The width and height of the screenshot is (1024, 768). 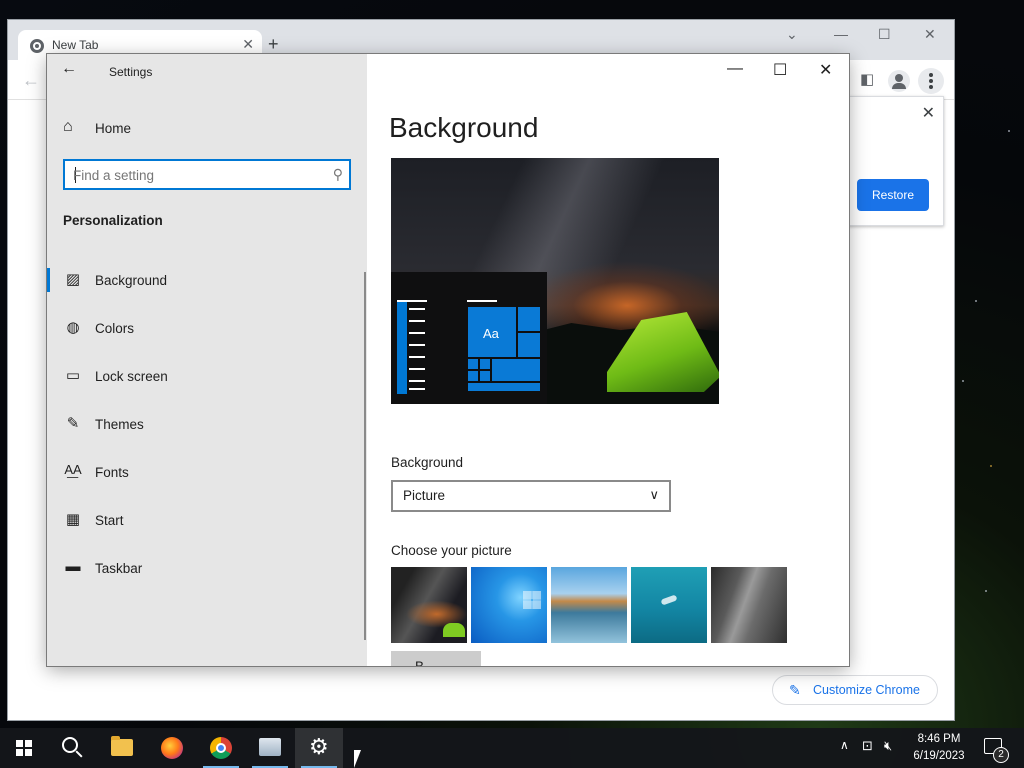 What do you see at coordinates (531, 496) in the screenshot?
I see `background-type-select: Picture ∨` at bounding box center [531, 496].